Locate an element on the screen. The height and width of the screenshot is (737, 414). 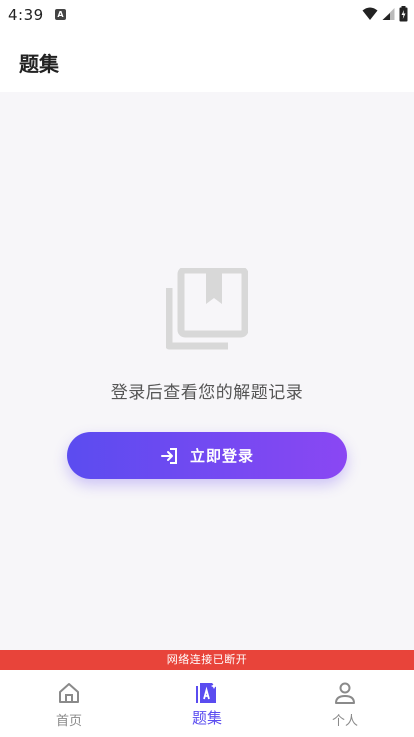
network-disconnected-banner: 网络连接已断开 is located at coordinates (207, 660).